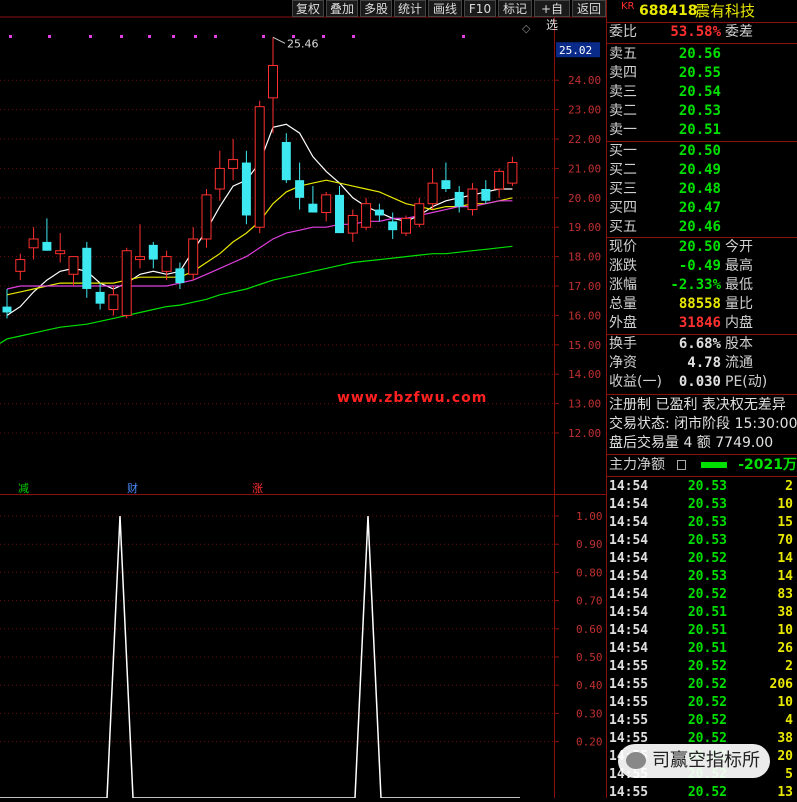  What do you see at coordinates (480, 8) in the screenshot?
I see `toolbar-button-5: F10` at bounding box center [480, 8].